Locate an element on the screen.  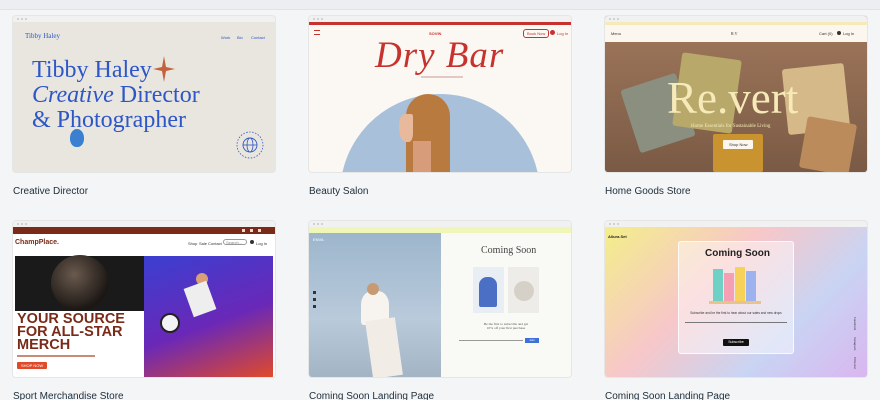
subscribe-button: Subscribe is located at coordinates (736, 342).